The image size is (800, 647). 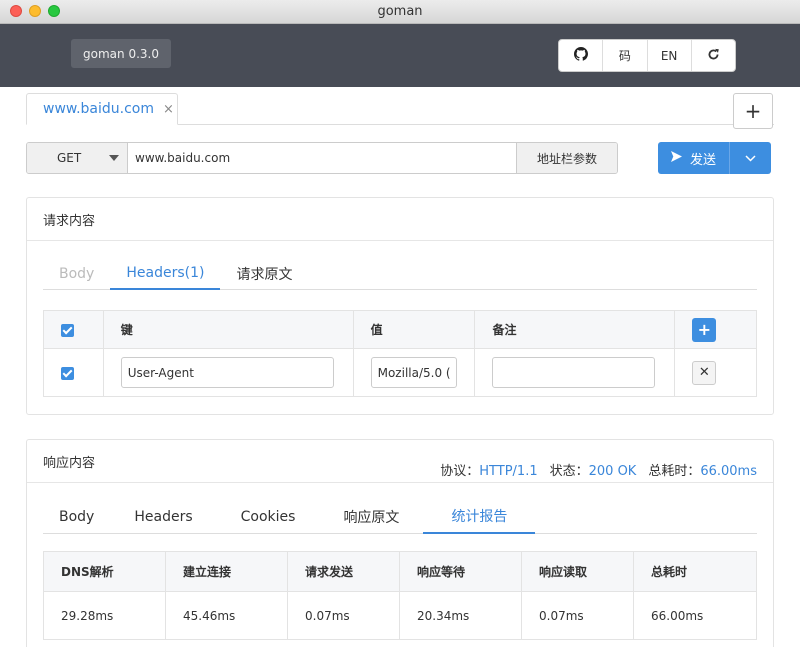 I want to click on app-header: goman 0.3.0 码 EN, so click(x=400, y=55).